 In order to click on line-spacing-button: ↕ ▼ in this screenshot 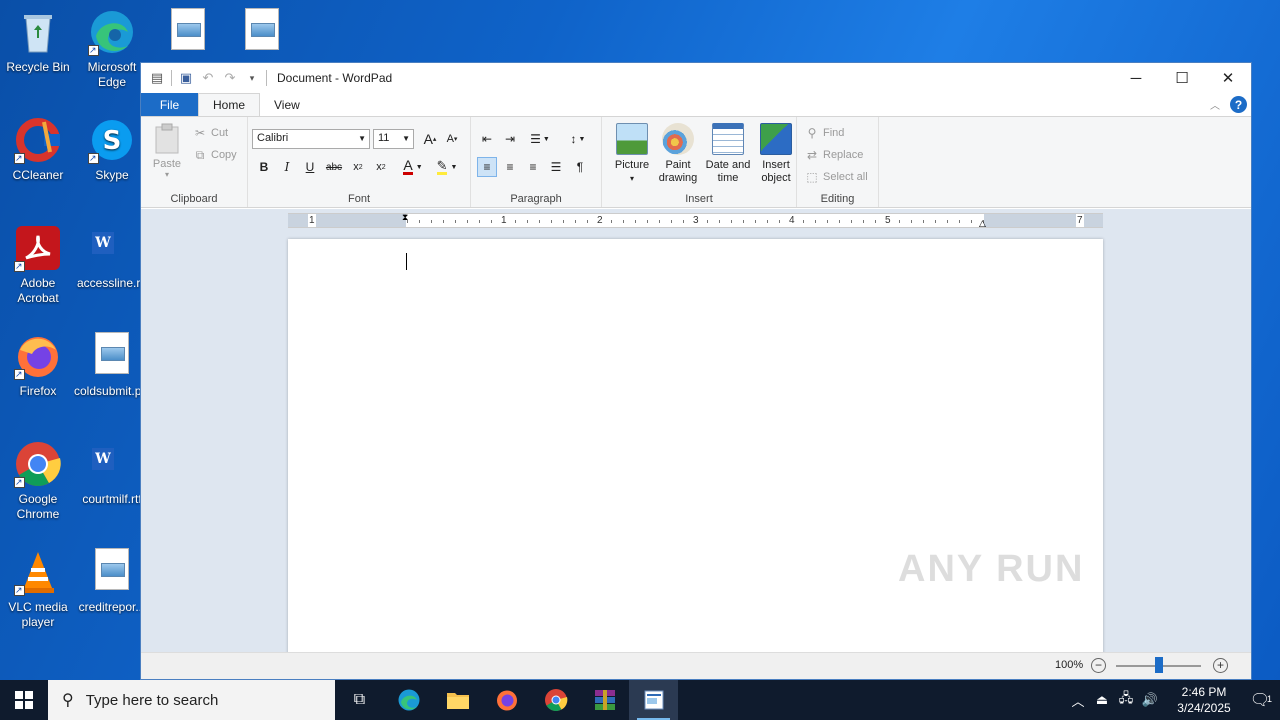, I will do `click(578, 139)`.